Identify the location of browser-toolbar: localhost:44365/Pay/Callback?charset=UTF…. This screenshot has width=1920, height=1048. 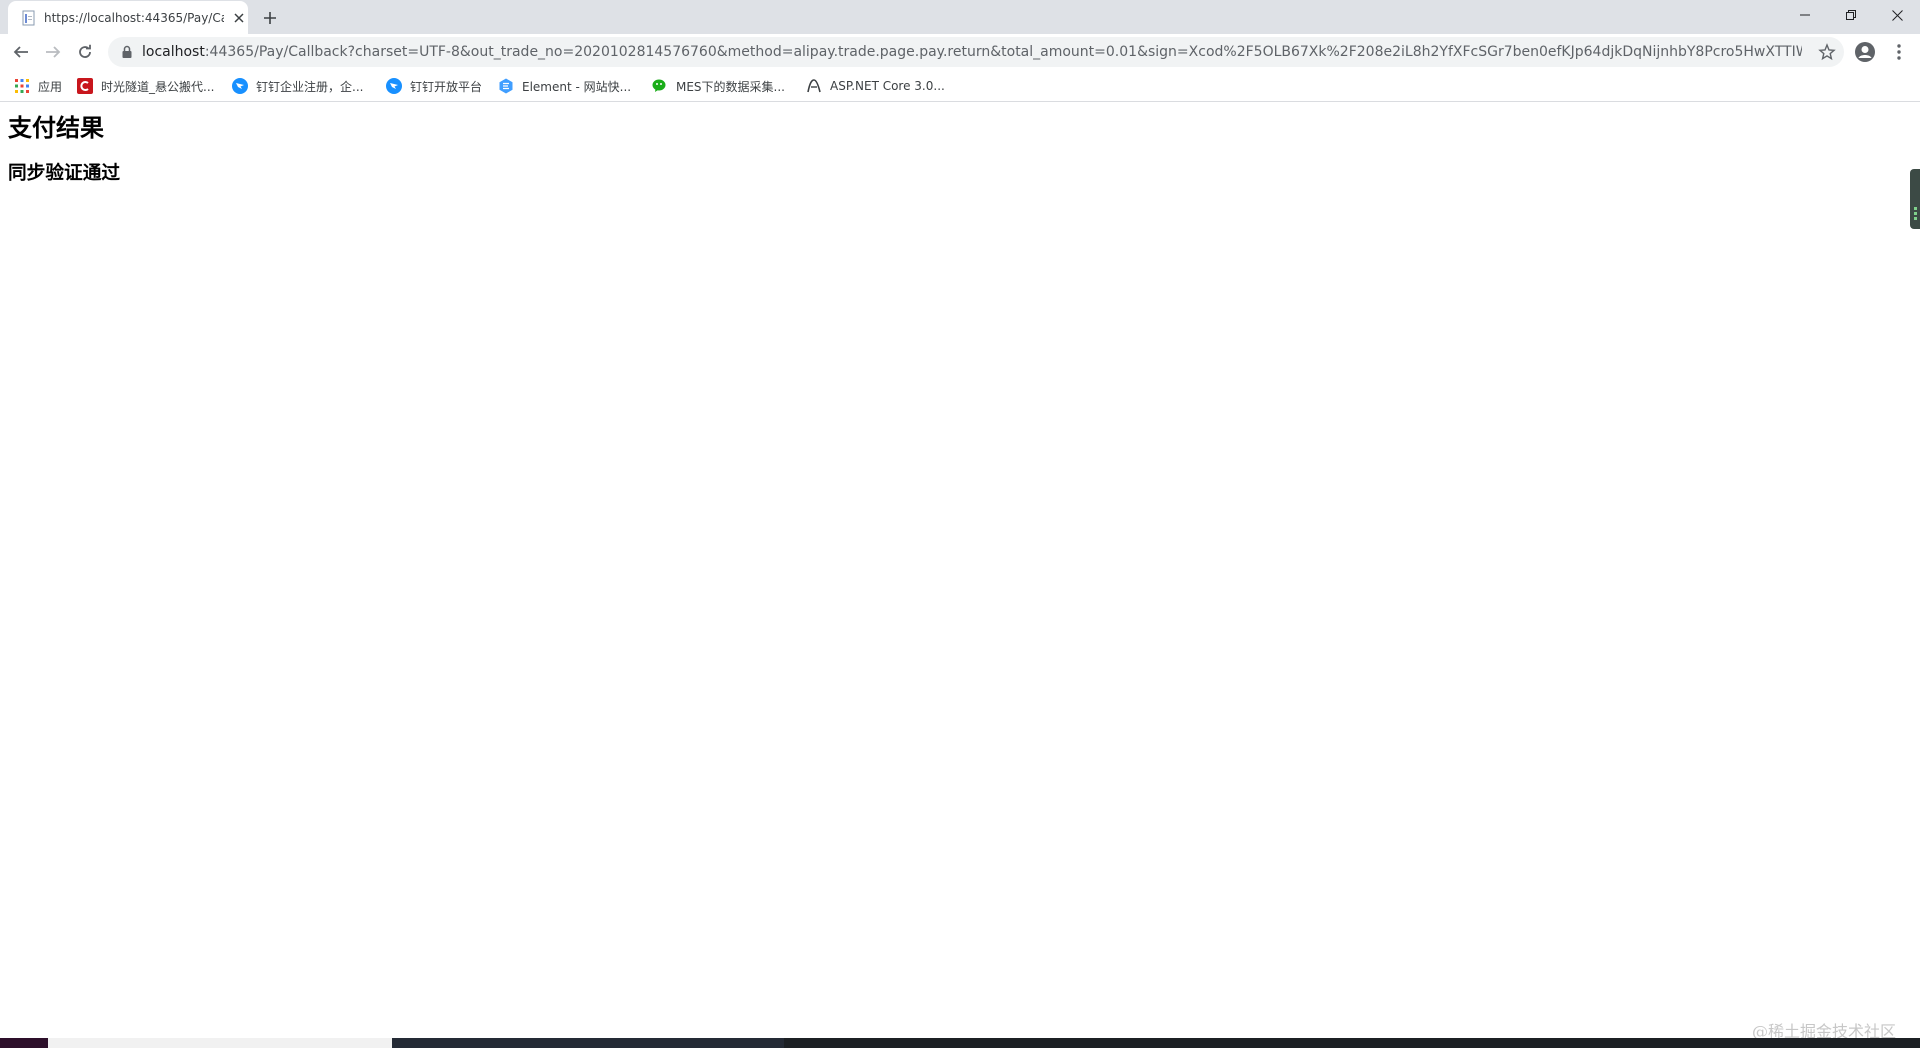
(960, 52).